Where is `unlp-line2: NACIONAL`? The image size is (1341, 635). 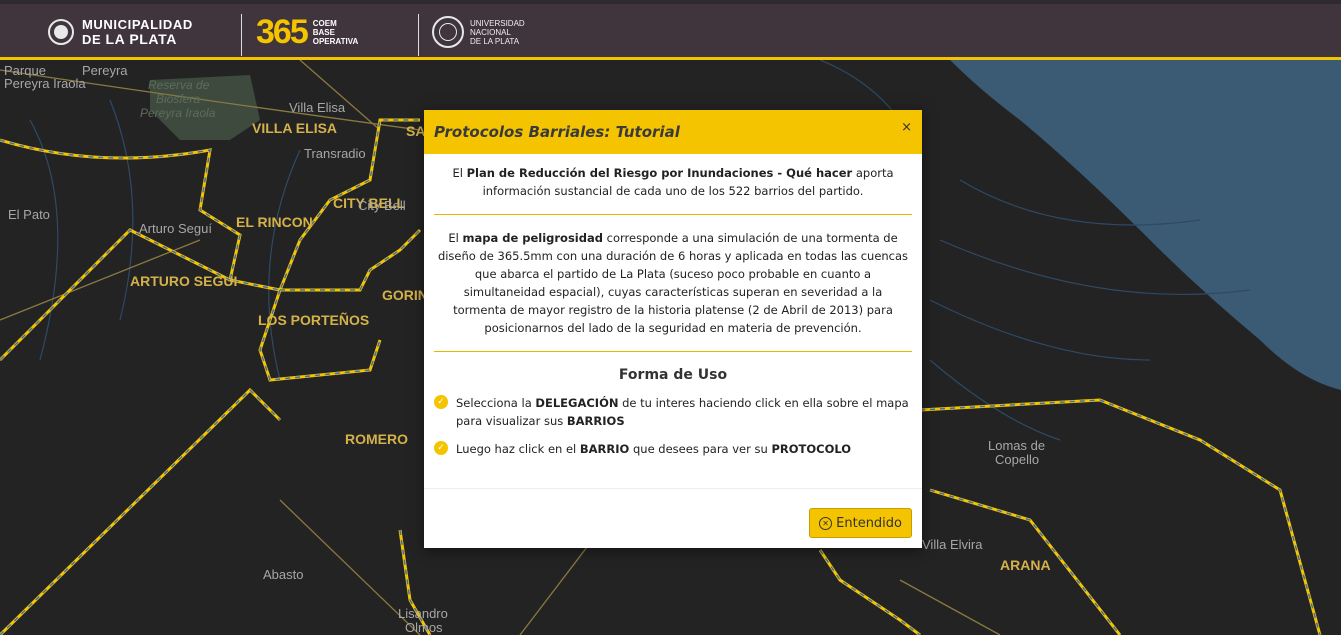
unlp-line2: NACIONAL is located at coordinates (490, 32).